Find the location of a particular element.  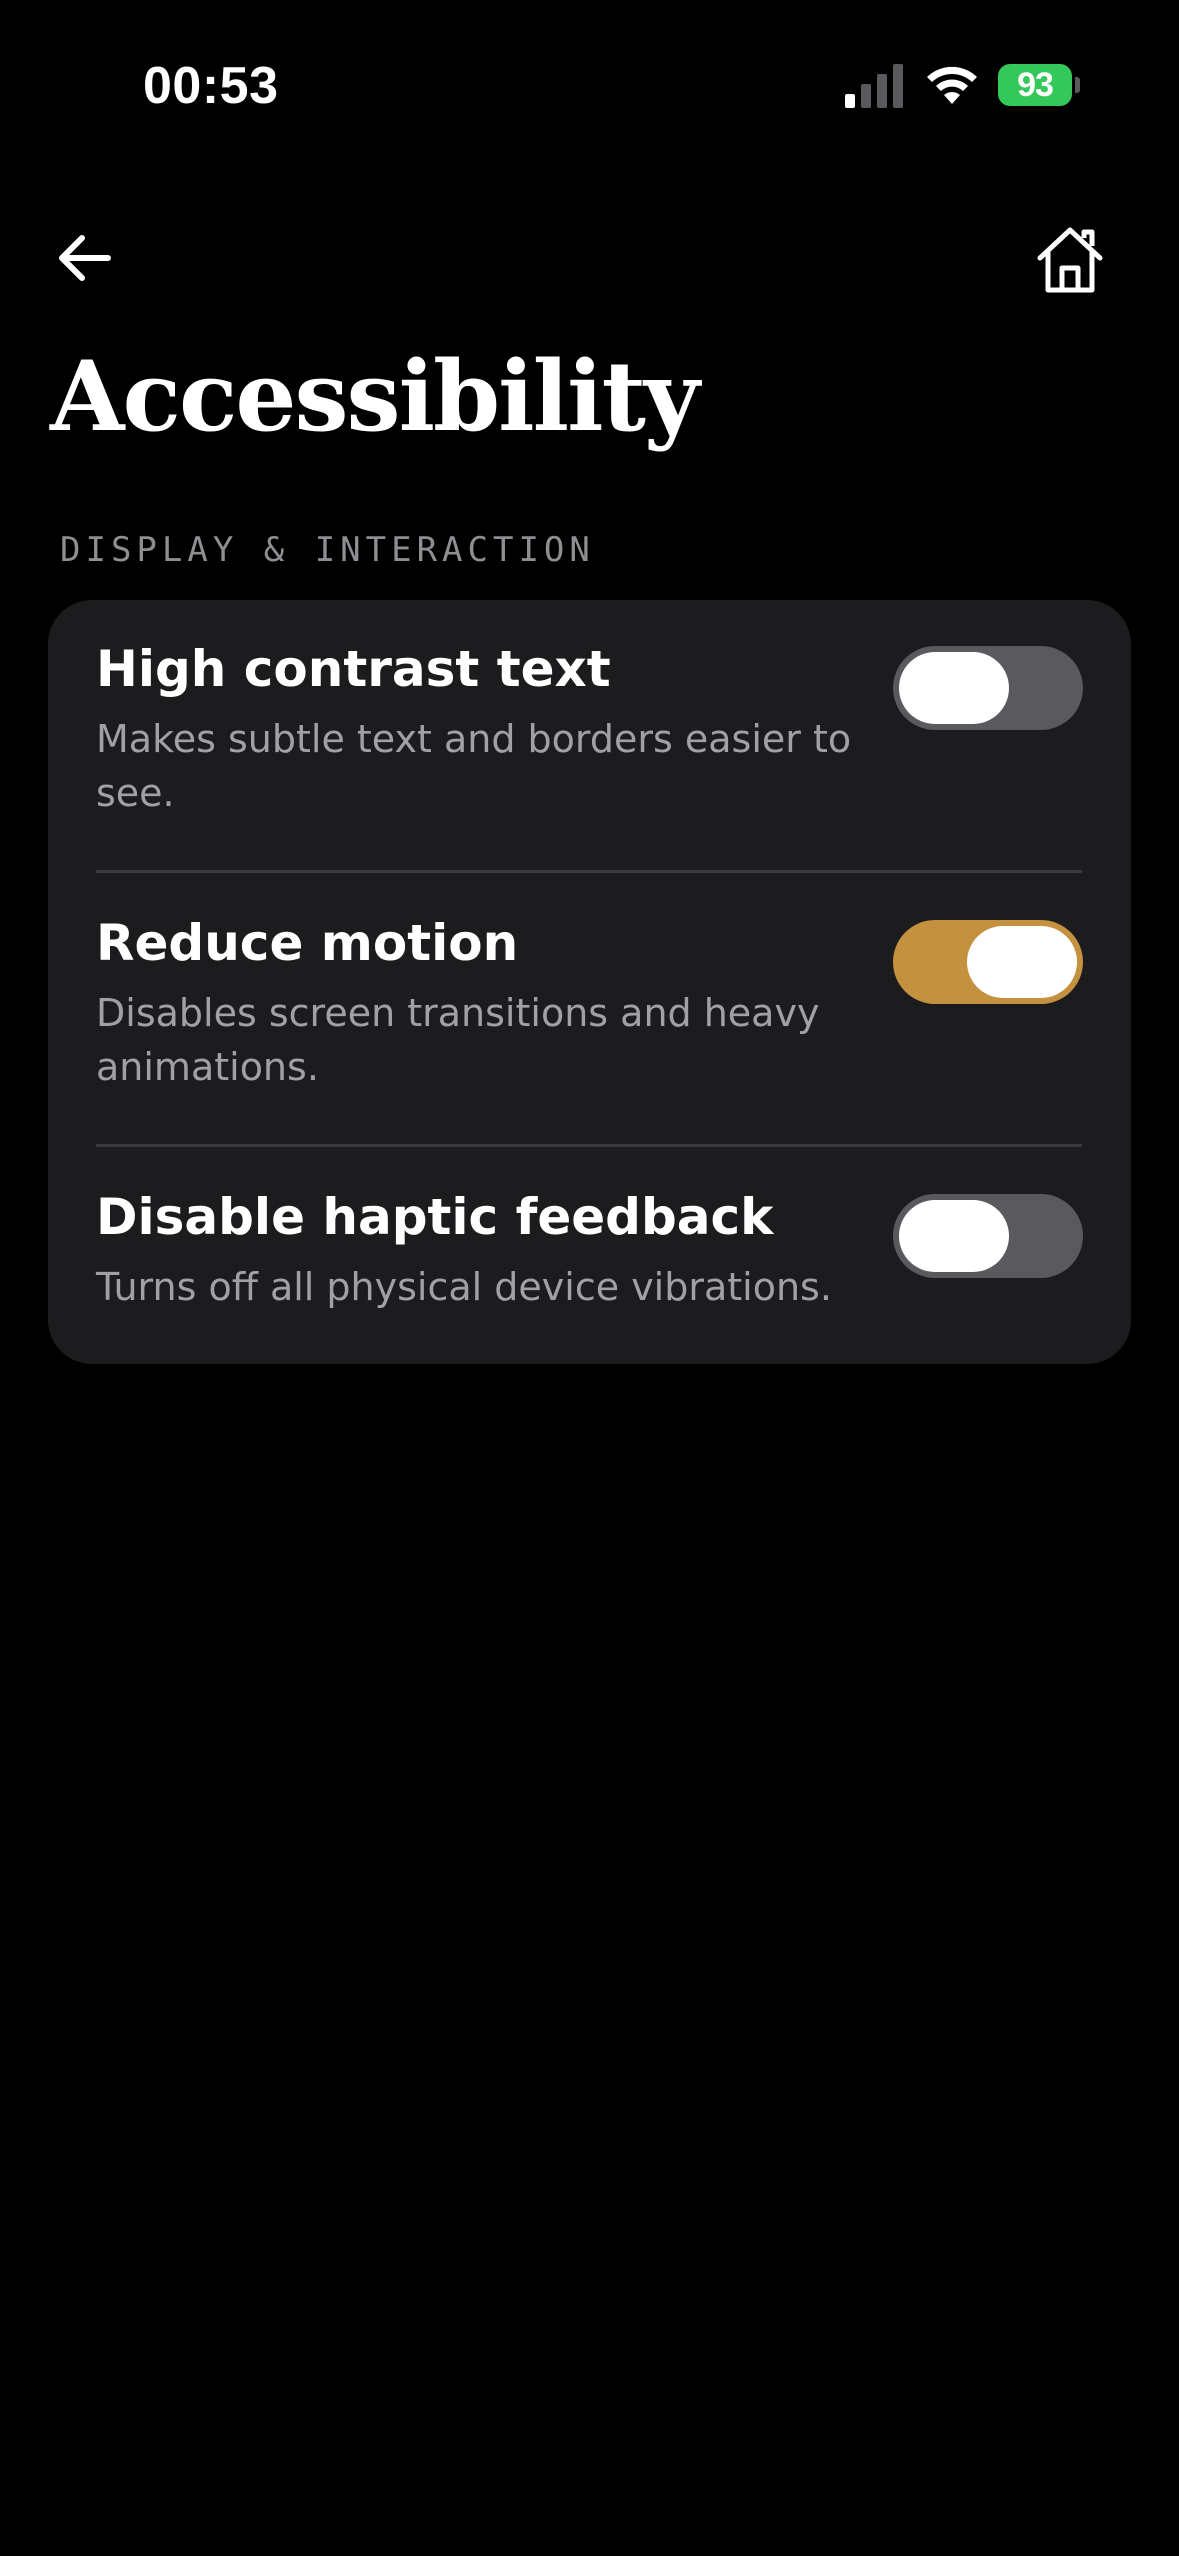

status-bar: 00:53 93 is located at coordinates (589, 90).